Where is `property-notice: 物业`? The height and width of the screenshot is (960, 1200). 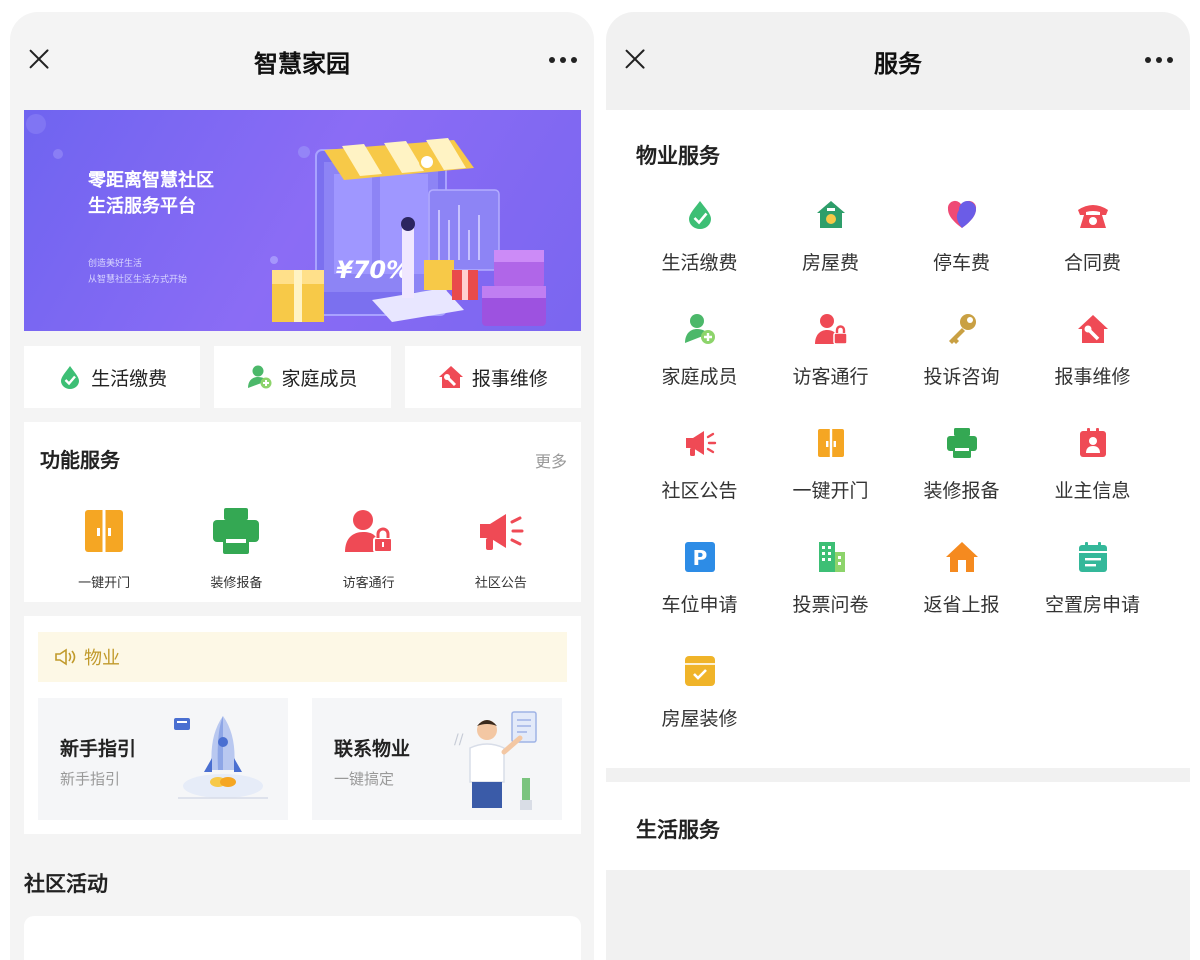 property-notice: 物业 is located at coordinates (302, 657).